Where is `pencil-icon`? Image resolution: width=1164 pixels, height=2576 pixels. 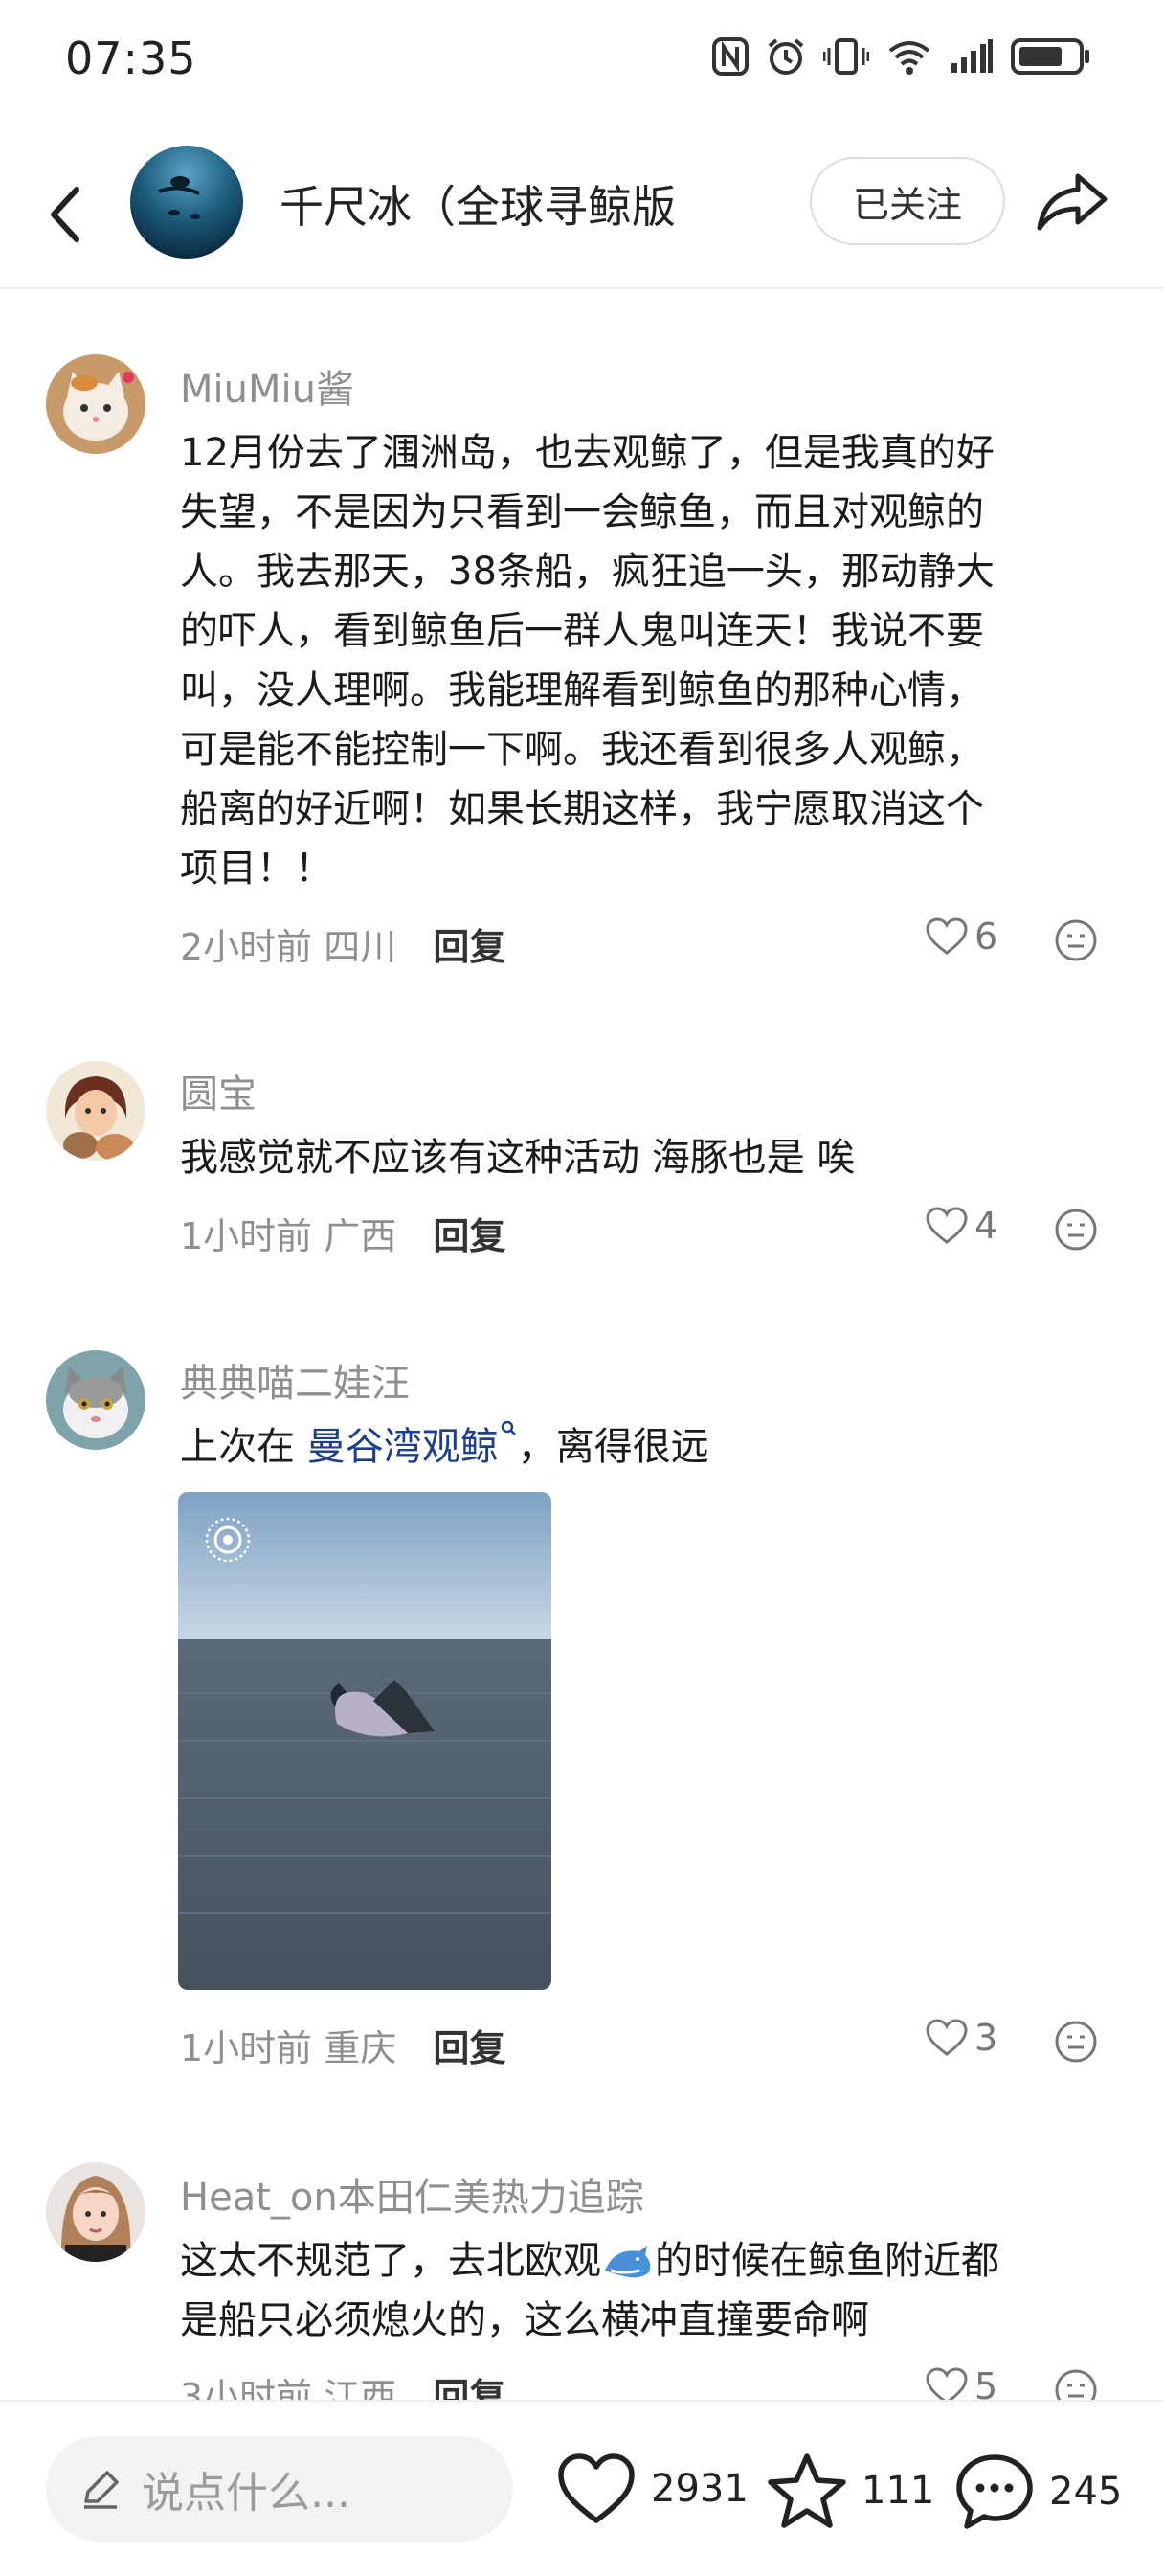
pencil-icon is located at coordinates (102, 2490).